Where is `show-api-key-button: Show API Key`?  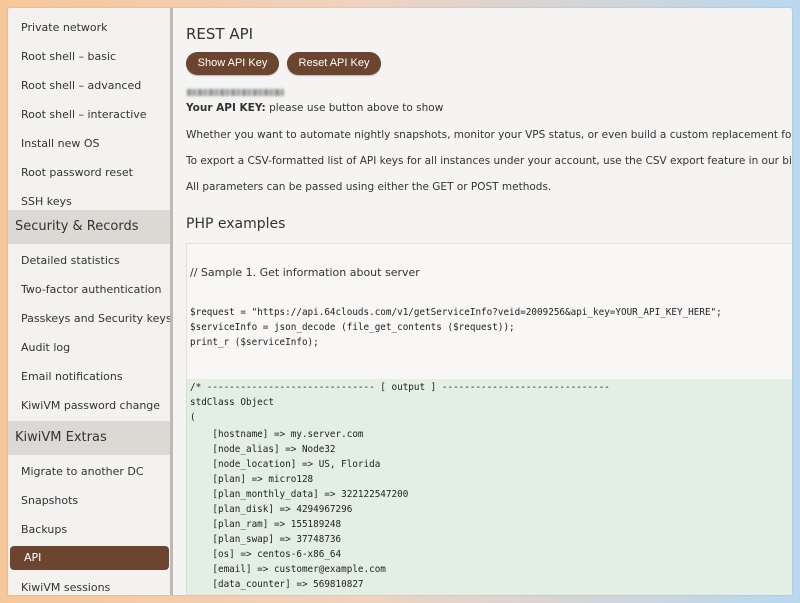
show-api-key-button: Show API Key is located at coordinates (232, 63).